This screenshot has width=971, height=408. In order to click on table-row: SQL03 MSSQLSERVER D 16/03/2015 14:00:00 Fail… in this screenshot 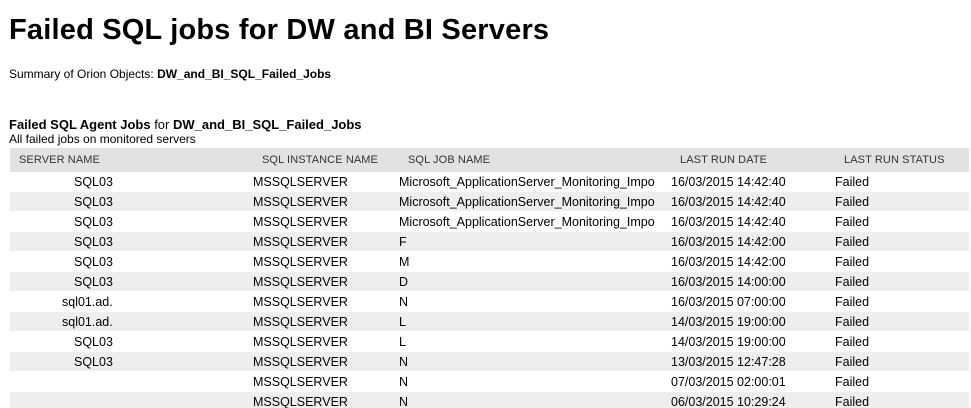, I will do `click(489, 281)`.